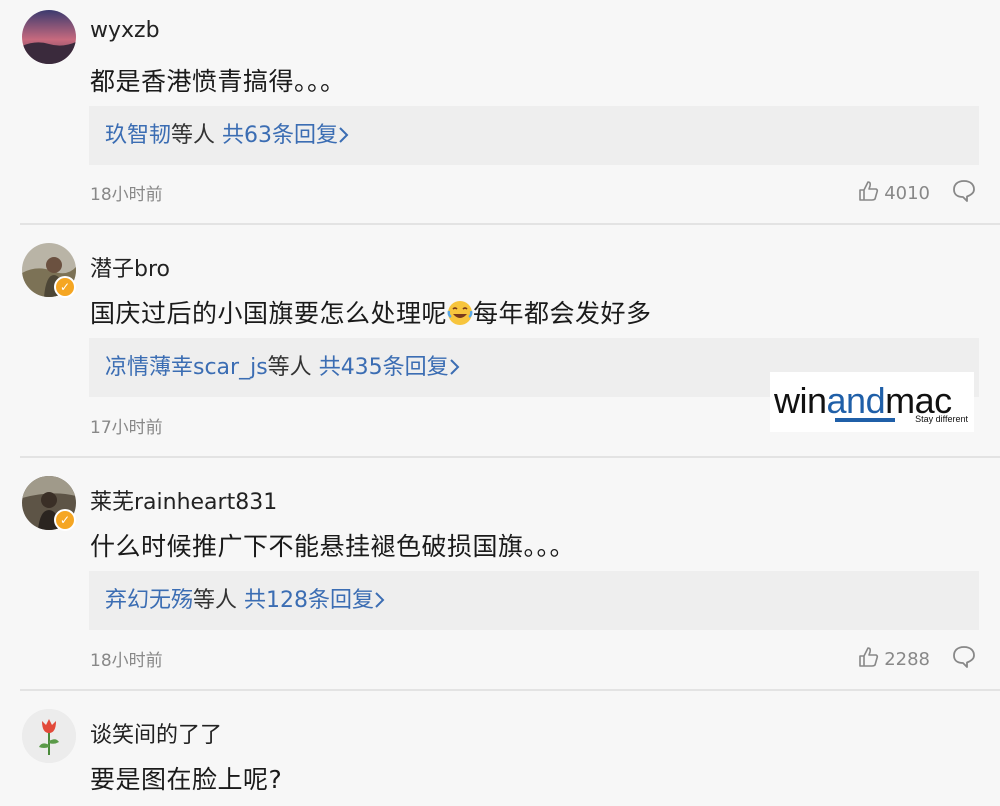 This screenshot has height=806, width=1000. I want to click on logo-underline, so click(865, 420).